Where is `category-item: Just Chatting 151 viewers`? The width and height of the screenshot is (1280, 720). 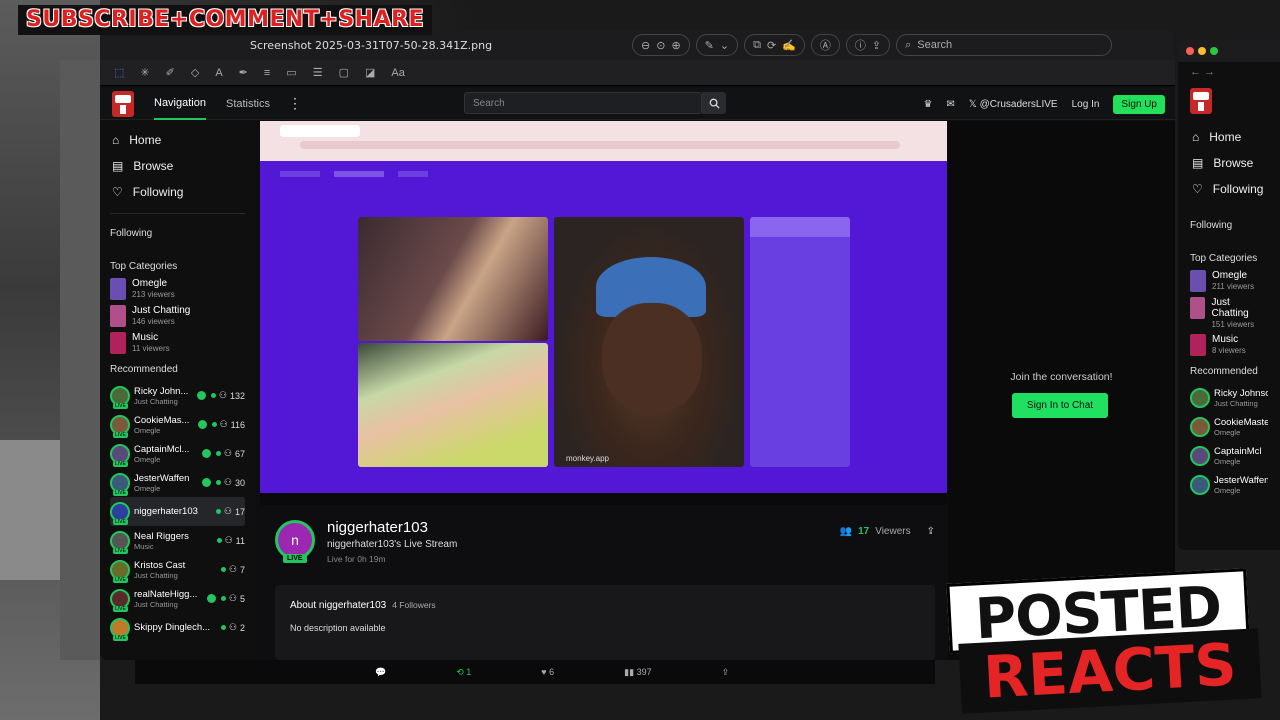 category-item: Just Chatting 151 viewers is located at coordinates (1229, 313).